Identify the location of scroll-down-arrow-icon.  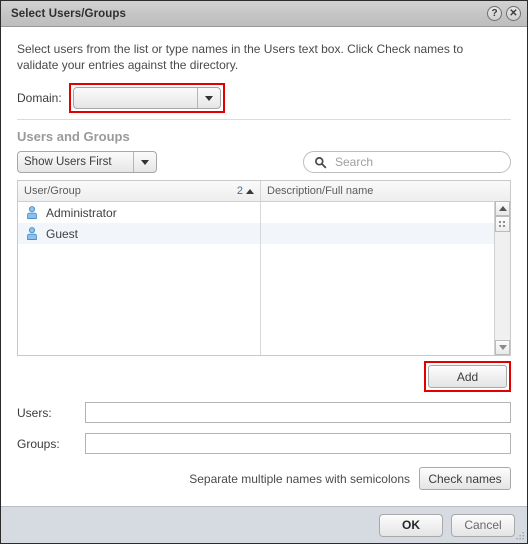
(502, 347).